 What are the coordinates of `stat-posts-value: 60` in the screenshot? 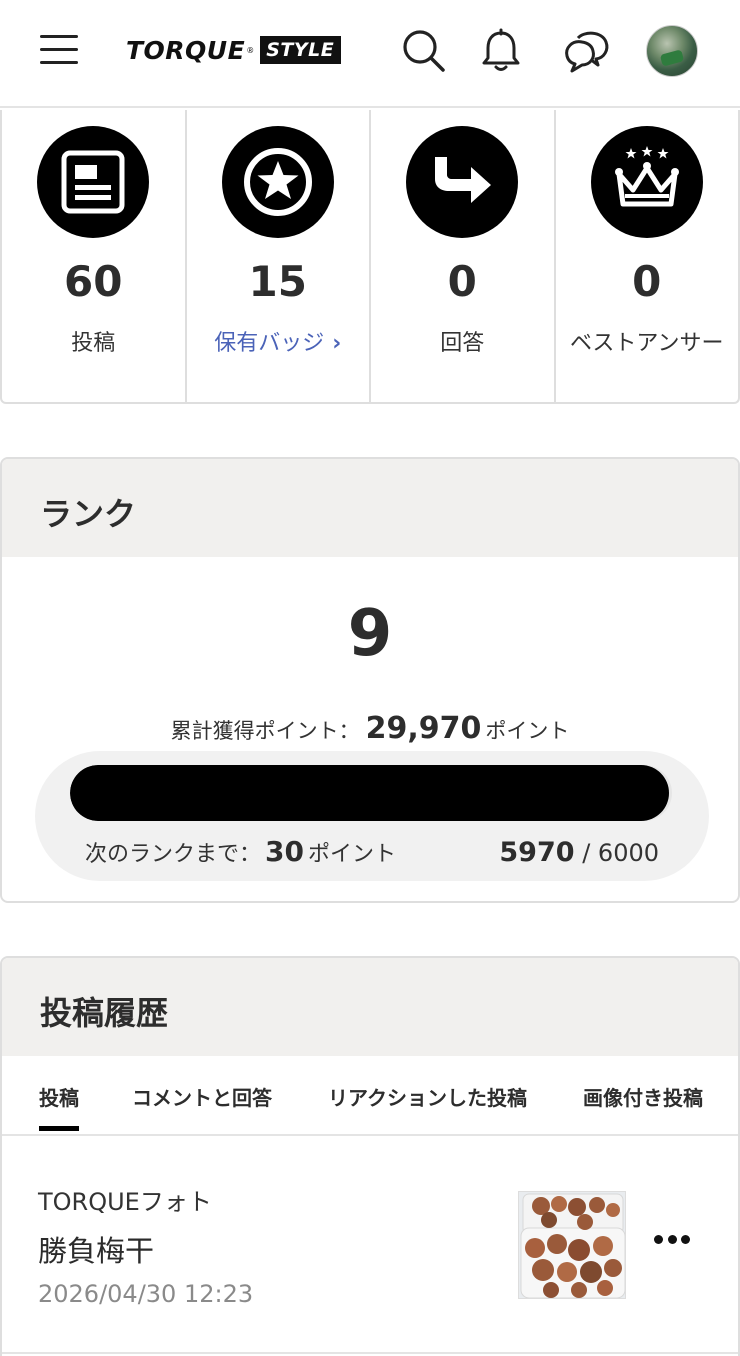 It's located at (93, 281).